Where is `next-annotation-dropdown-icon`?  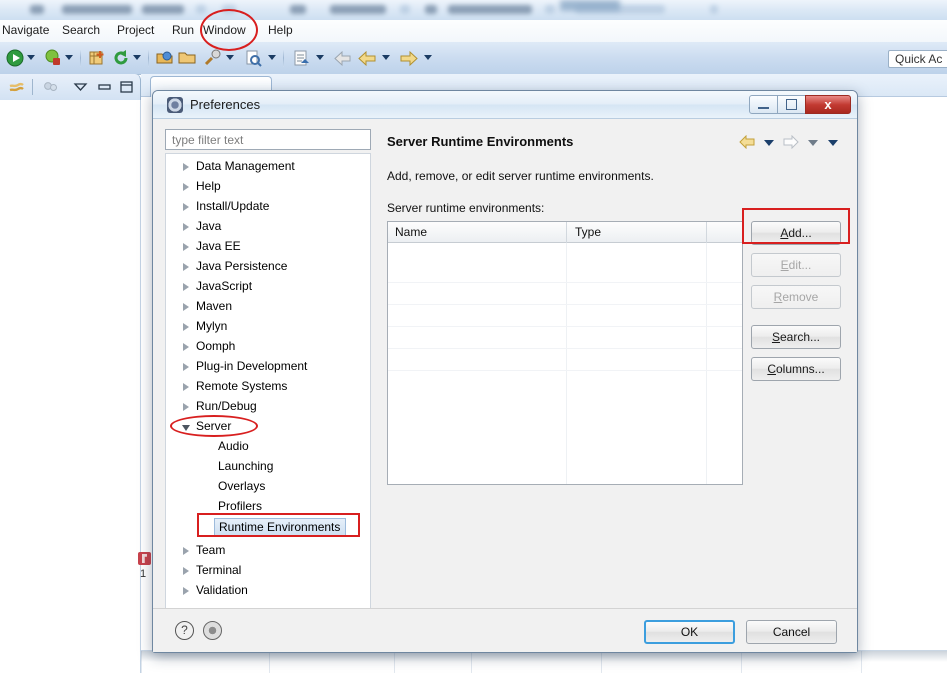
next-annotation-dropdown-icon is located at coordinates (320, 57).